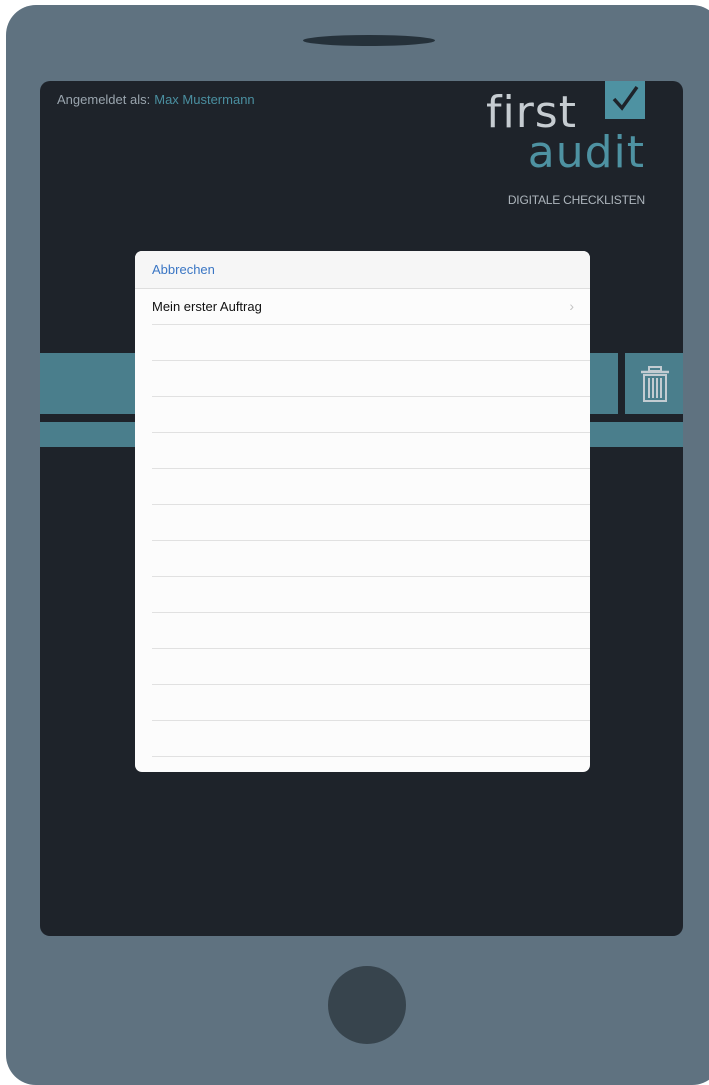 Image resolution: width=709 pixels, height=1085 pixels. I want to click on home-button, so click(367, 1005).